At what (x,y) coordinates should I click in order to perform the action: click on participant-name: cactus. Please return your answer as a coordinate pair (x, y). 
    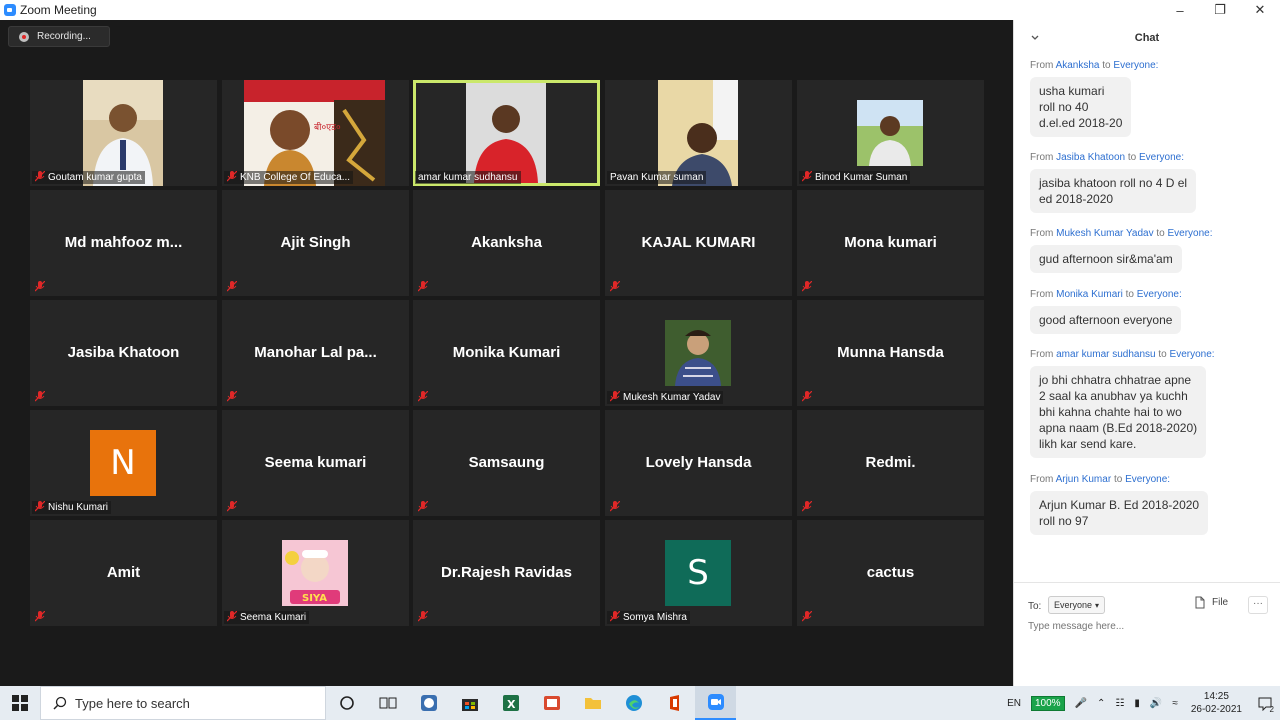
    Looking at the image, I should click on (890, 572).